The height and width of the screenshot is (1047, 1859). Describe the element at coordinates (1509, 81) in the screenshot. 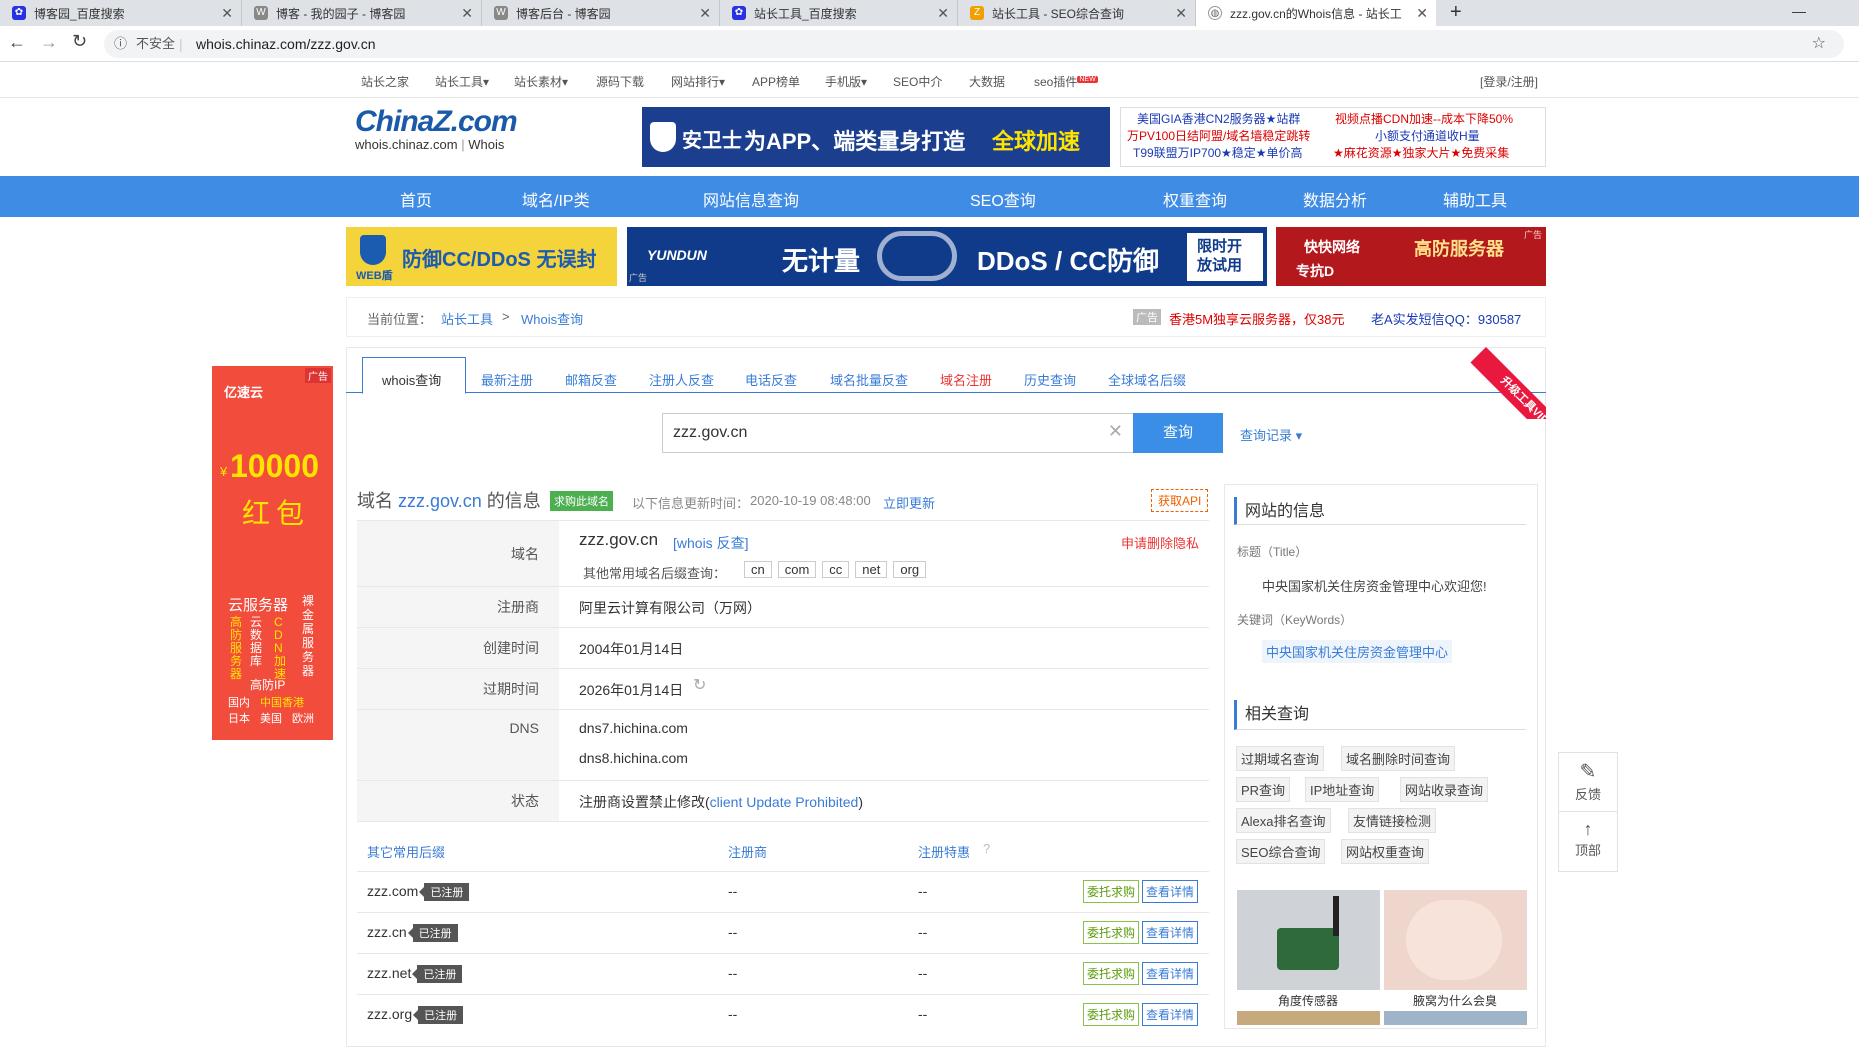

I see `login-link: [登录/注册]` at that location.